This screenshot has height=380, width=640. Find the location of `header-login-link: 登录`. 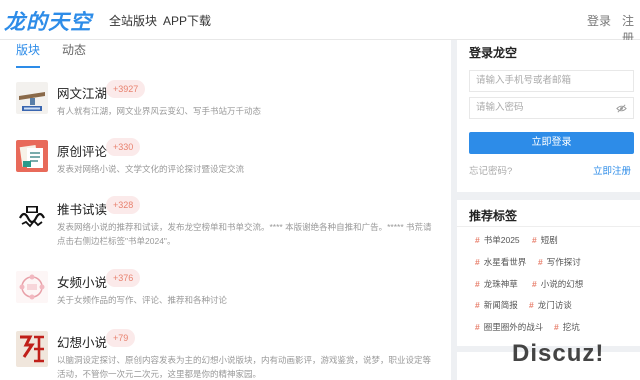

header-login-link: 登录 is located at coordinates (599, 20).